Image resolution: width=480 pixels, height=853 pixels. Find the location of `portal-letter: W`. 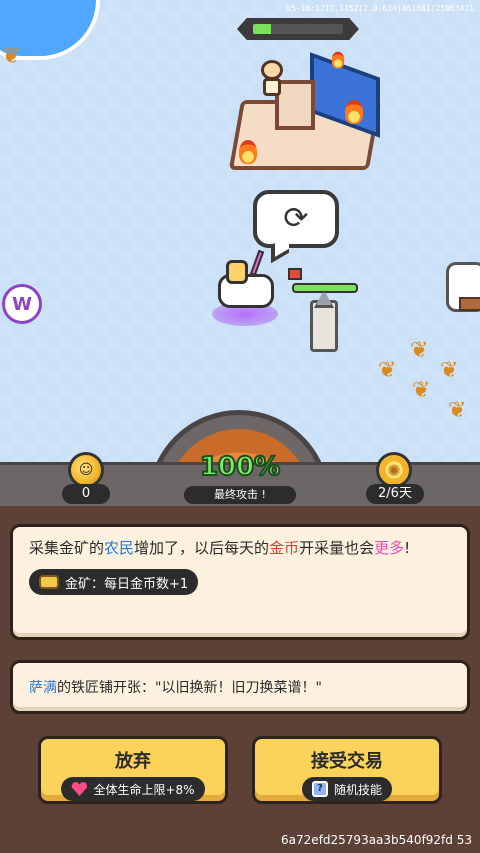

portal-letter: W is located at coordinates (22, 304).